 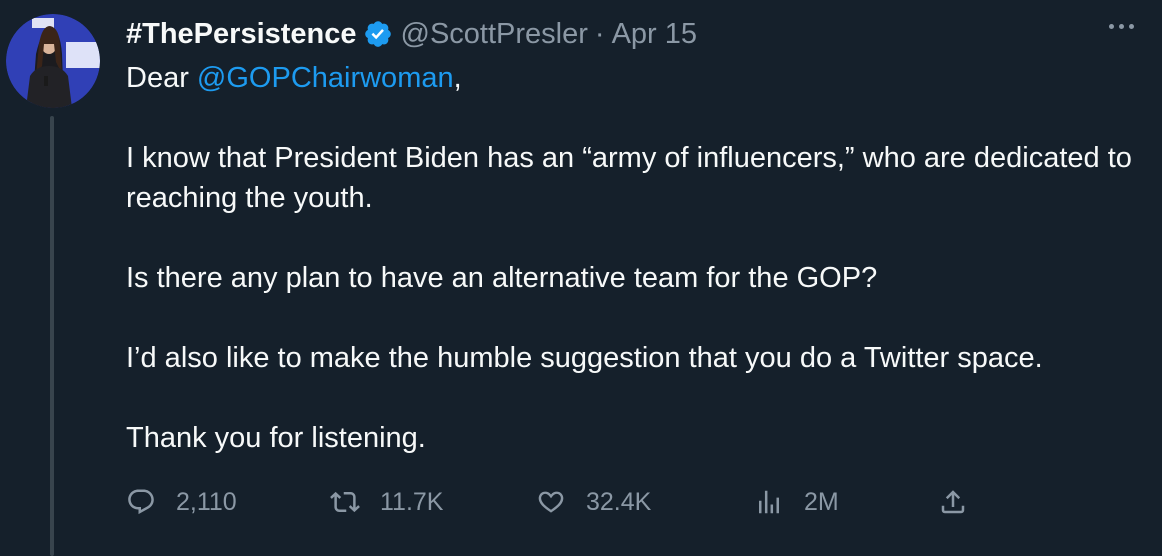 What do you see at coordinates (619, 501) in the screenshot?
I see `like-count: 32.4K` at bounding box center [619, 501].